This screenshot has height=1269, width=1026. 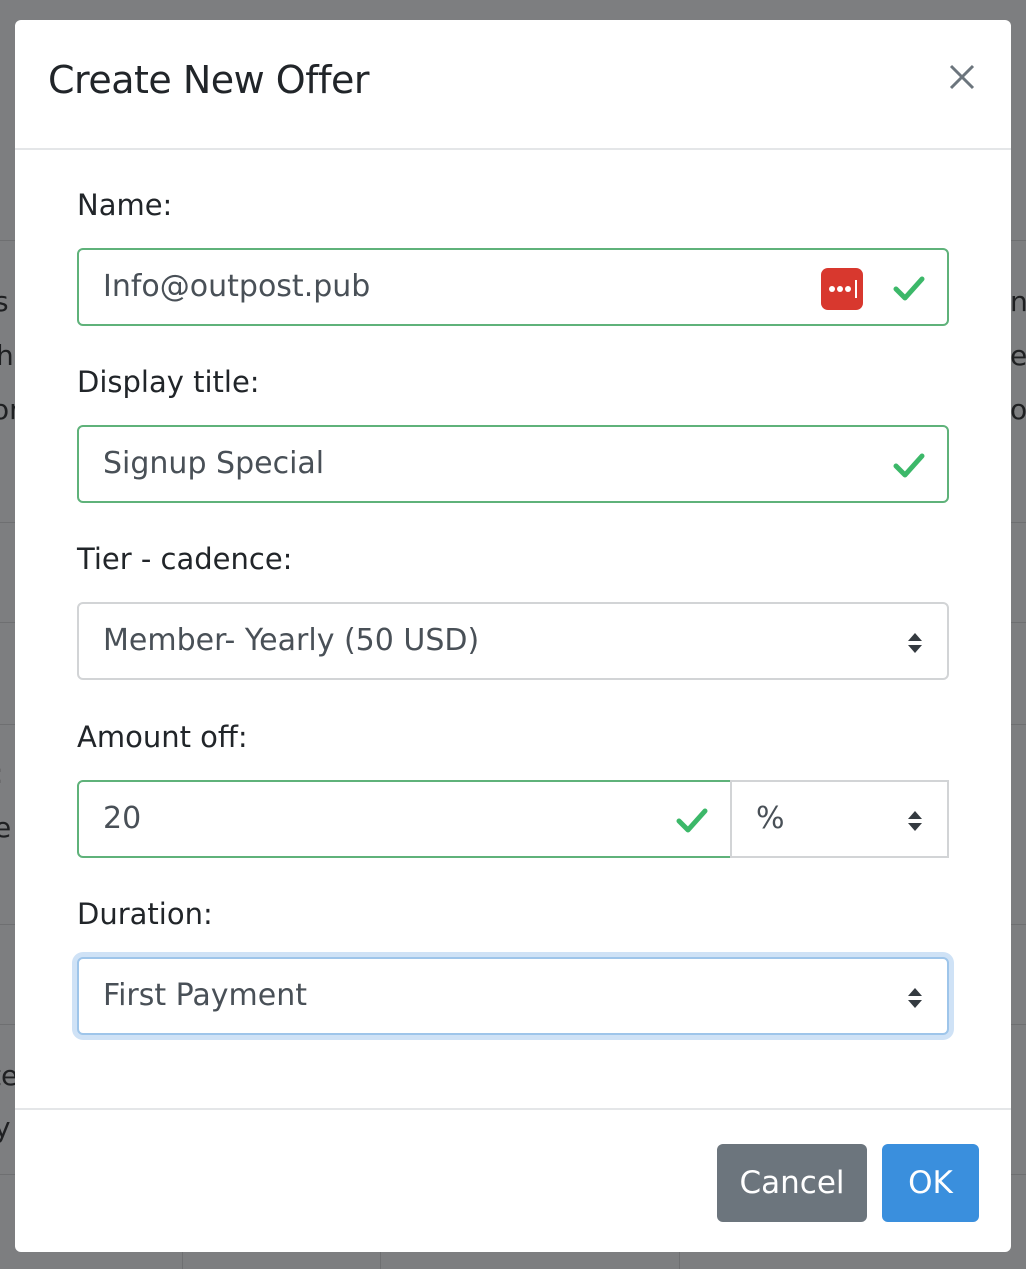 What do you see at coordinates (930, 1183) in the screenshot?
I see `ok-button: OK` at bounding box center [930, 1183].